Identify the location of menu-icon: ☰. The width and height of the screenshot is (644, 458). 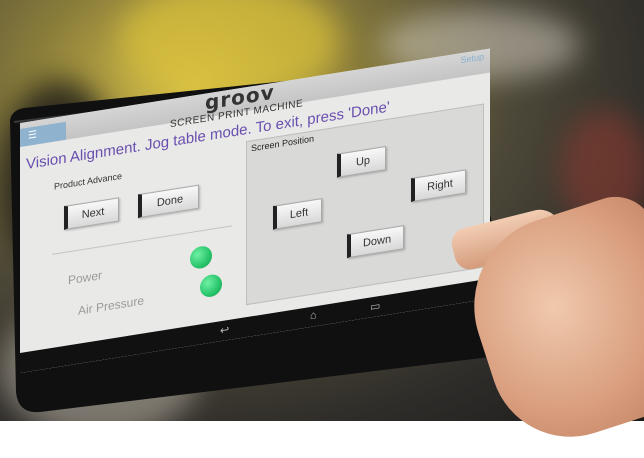
(32, 135).